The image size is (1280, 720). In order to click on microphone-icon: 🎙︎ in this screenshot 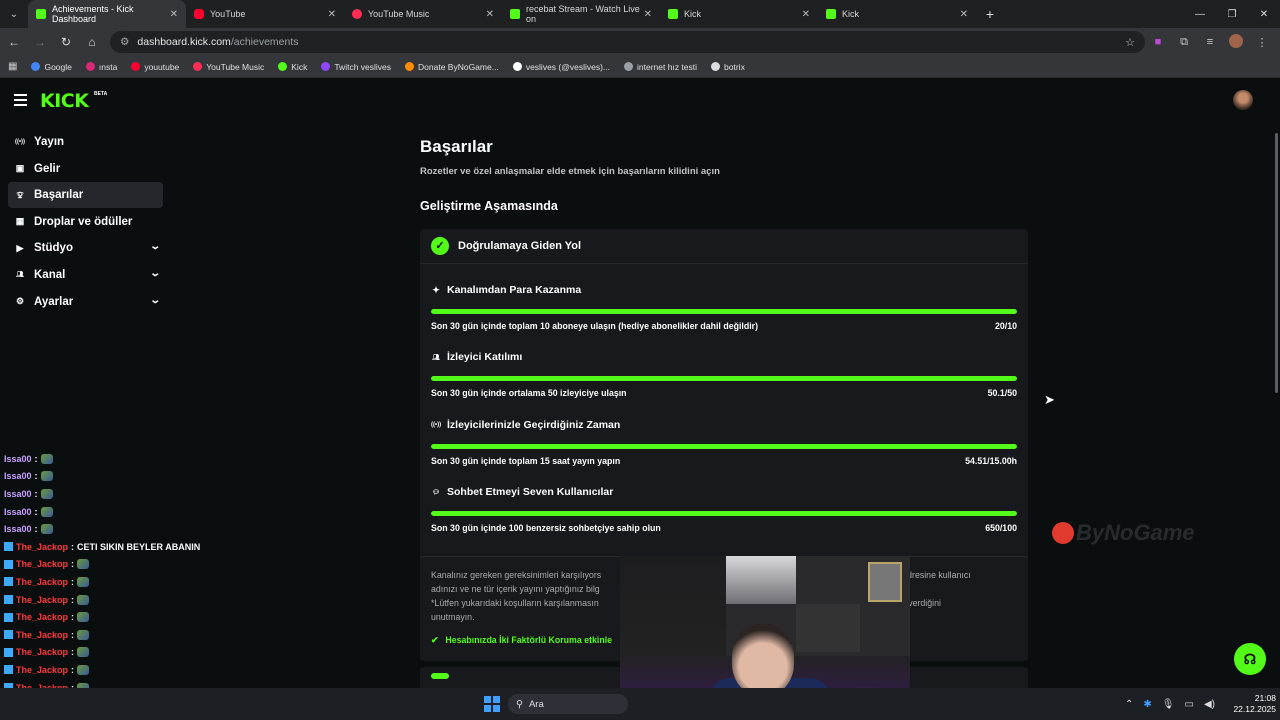, I will do `click(1168, 704)`.